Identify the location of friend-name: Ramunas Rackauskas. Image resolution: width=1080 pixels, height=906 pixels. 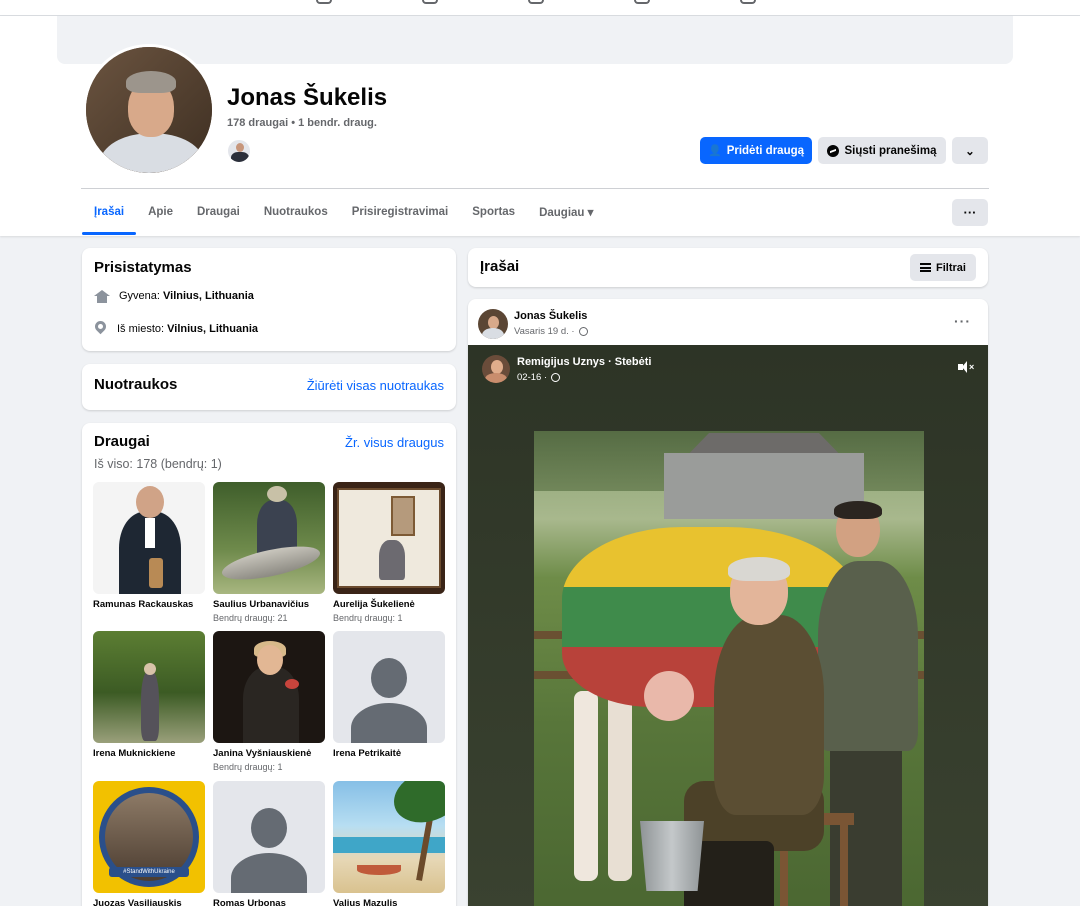
(149, 604).